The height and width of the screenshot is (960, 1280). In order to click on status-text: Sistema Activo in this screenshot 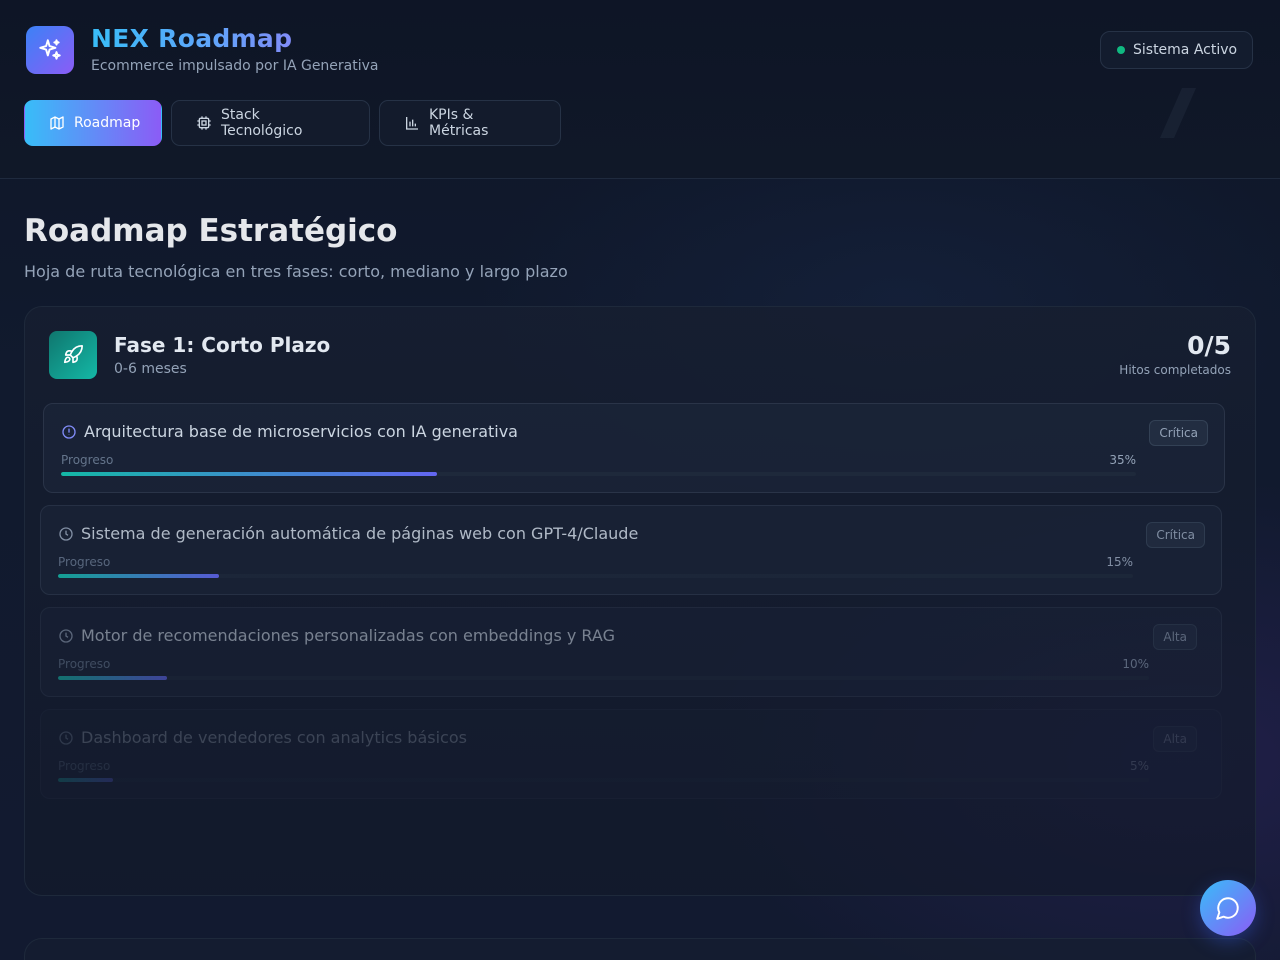, I will do `click(1185, 50)`.